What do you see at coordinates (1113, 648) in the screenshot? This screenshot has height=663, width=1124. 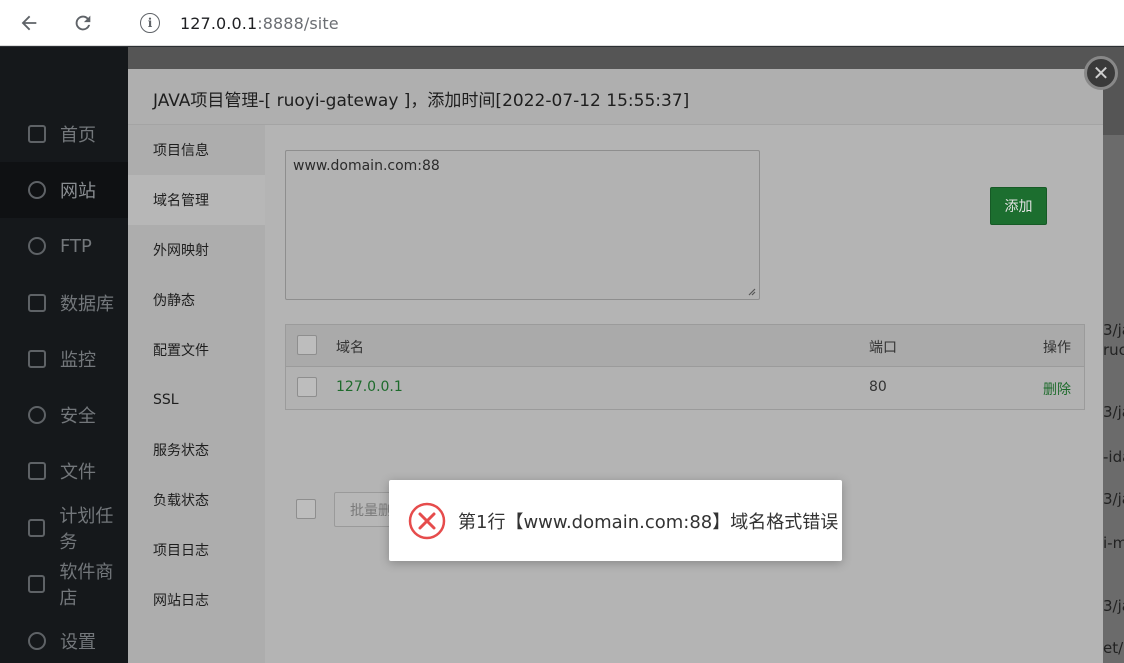 I see `background-text: et/b` at bounding box center [1113, 648].